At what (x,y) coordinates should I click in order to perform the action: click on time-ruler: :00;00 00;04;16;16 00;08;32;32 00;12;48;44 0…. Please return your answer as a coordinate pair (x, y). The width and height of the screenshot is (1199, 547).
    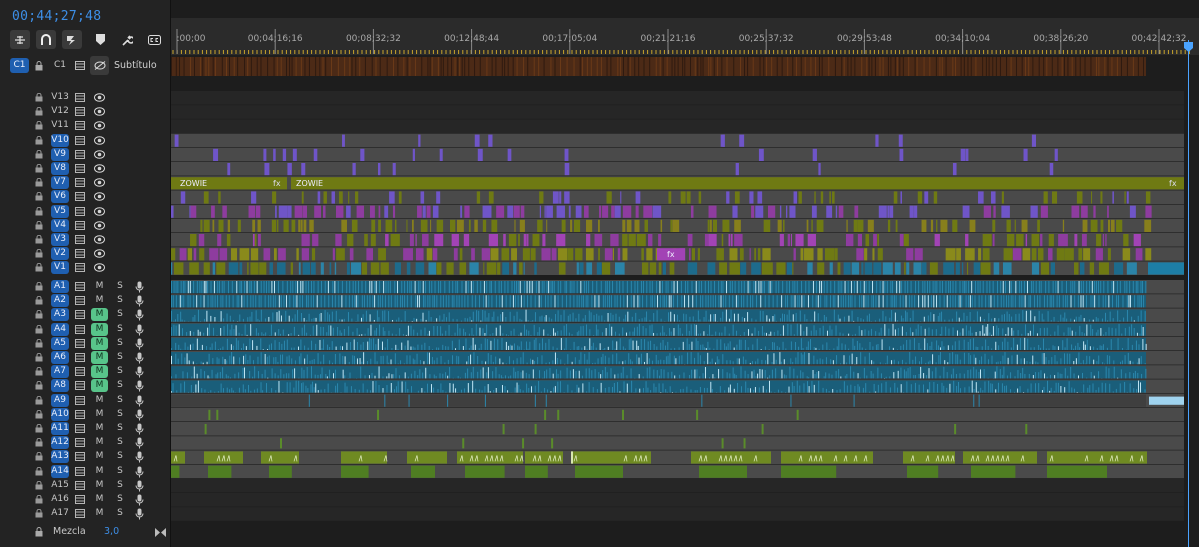
    Looking at the image, I should click on (685, 36).